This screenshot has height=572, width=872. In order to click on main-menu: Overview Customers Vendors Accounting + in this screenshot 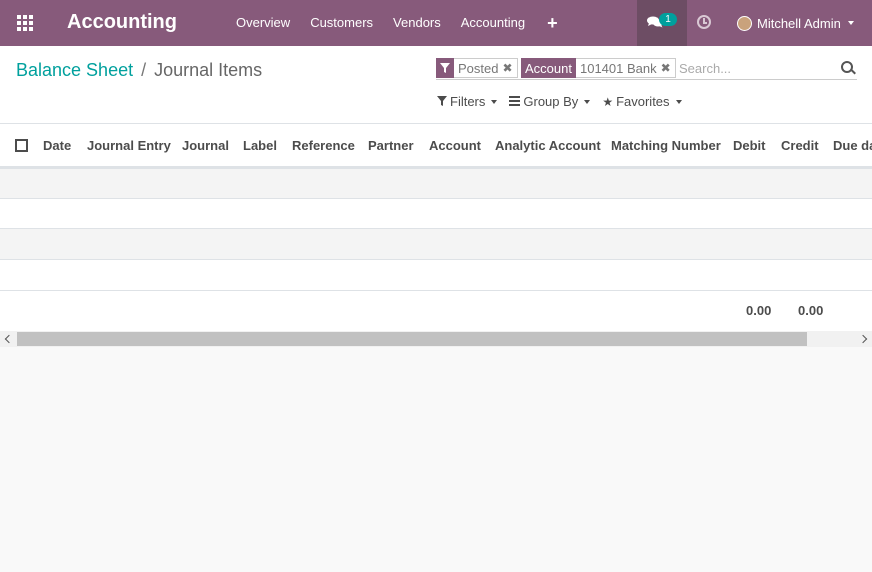, I will do `click(398, 23)`.